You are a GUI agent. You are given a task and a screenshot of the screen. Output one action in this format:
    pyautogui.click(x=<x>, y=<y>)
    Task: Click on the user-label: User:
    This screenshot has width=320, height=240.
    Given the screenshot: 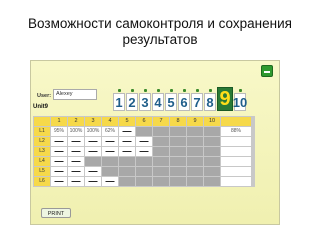 What is the action you would take?
    pyautogui.click(x=44, y=96)
    